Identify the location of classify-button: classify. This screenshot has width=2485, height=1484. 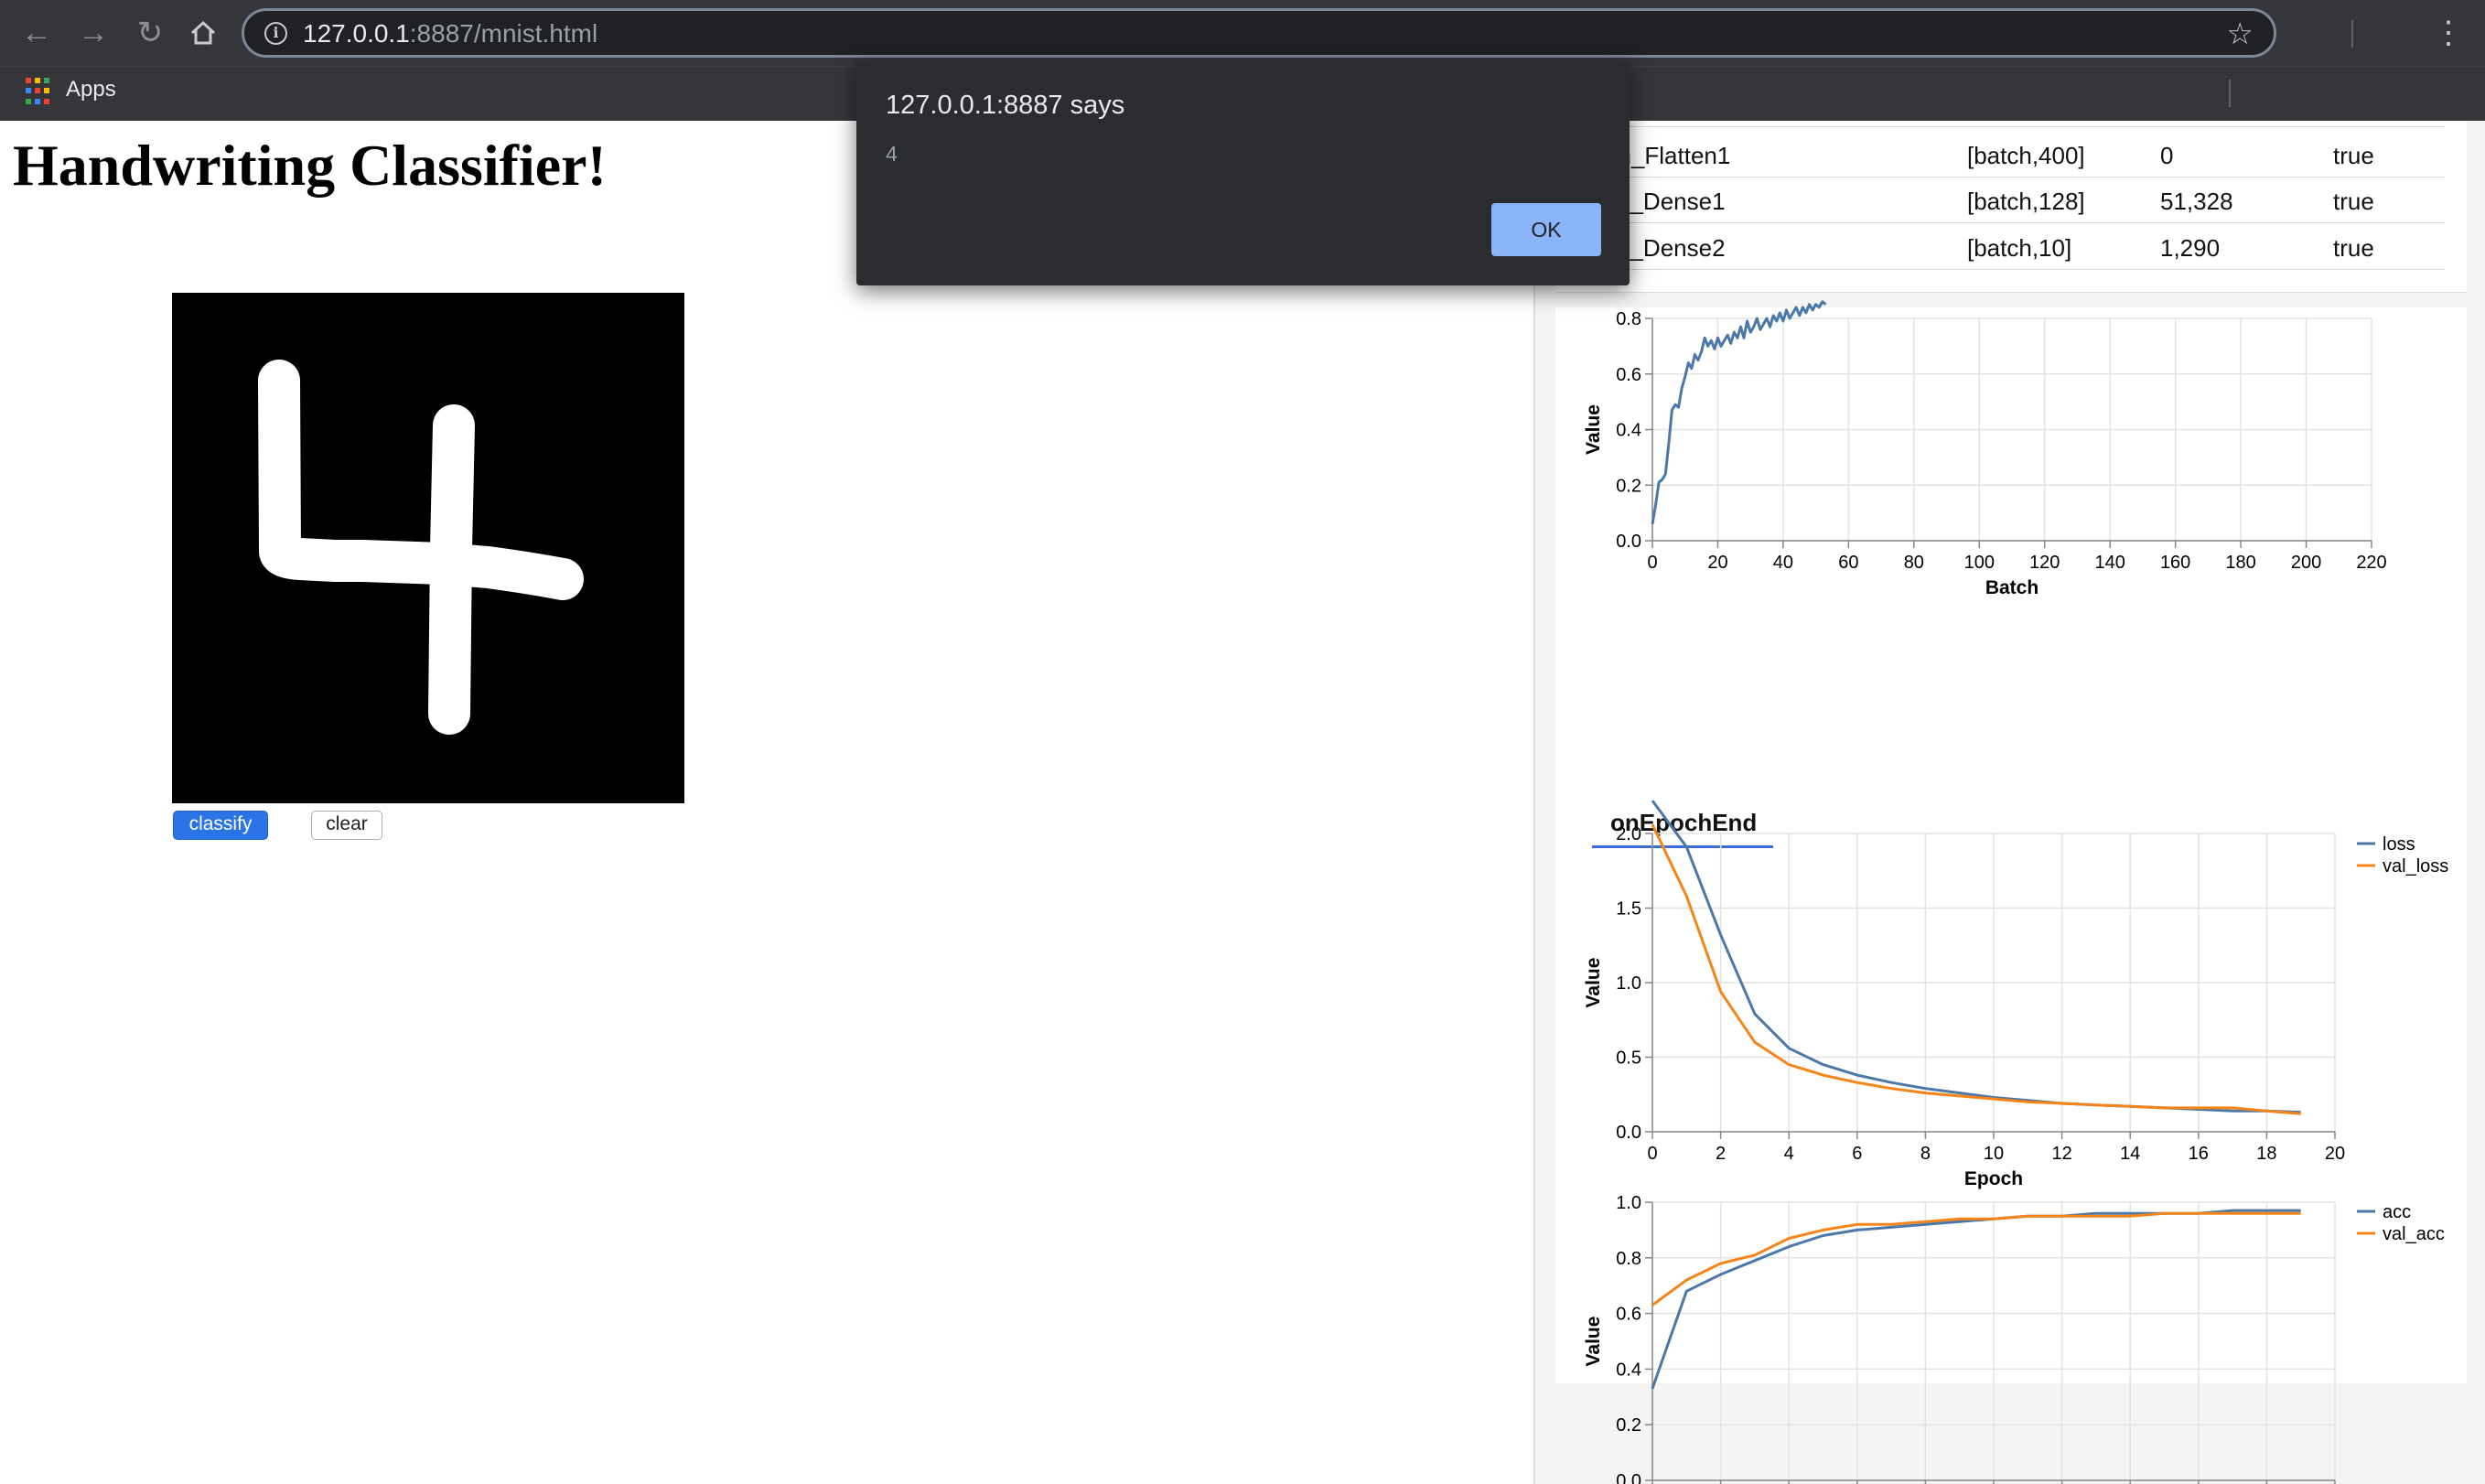
(220, 825).